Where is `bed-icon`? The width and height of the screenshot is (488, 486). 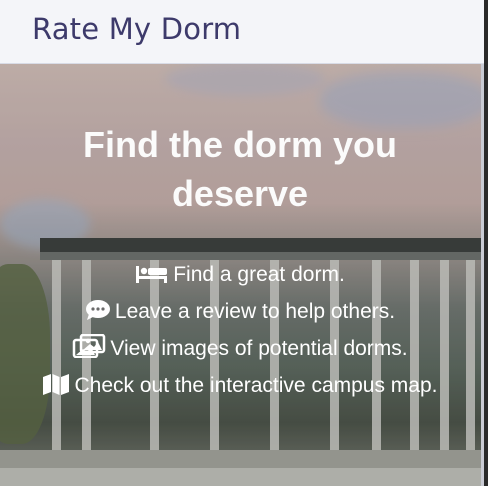 bed-icon is located at coordinates (152, 274).